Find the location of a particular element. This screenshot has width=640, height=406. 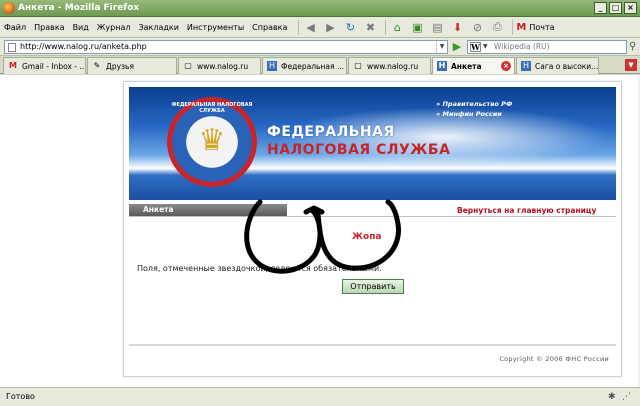

tab-friends: ✎ Друзья is located at coordinates (132, 65).